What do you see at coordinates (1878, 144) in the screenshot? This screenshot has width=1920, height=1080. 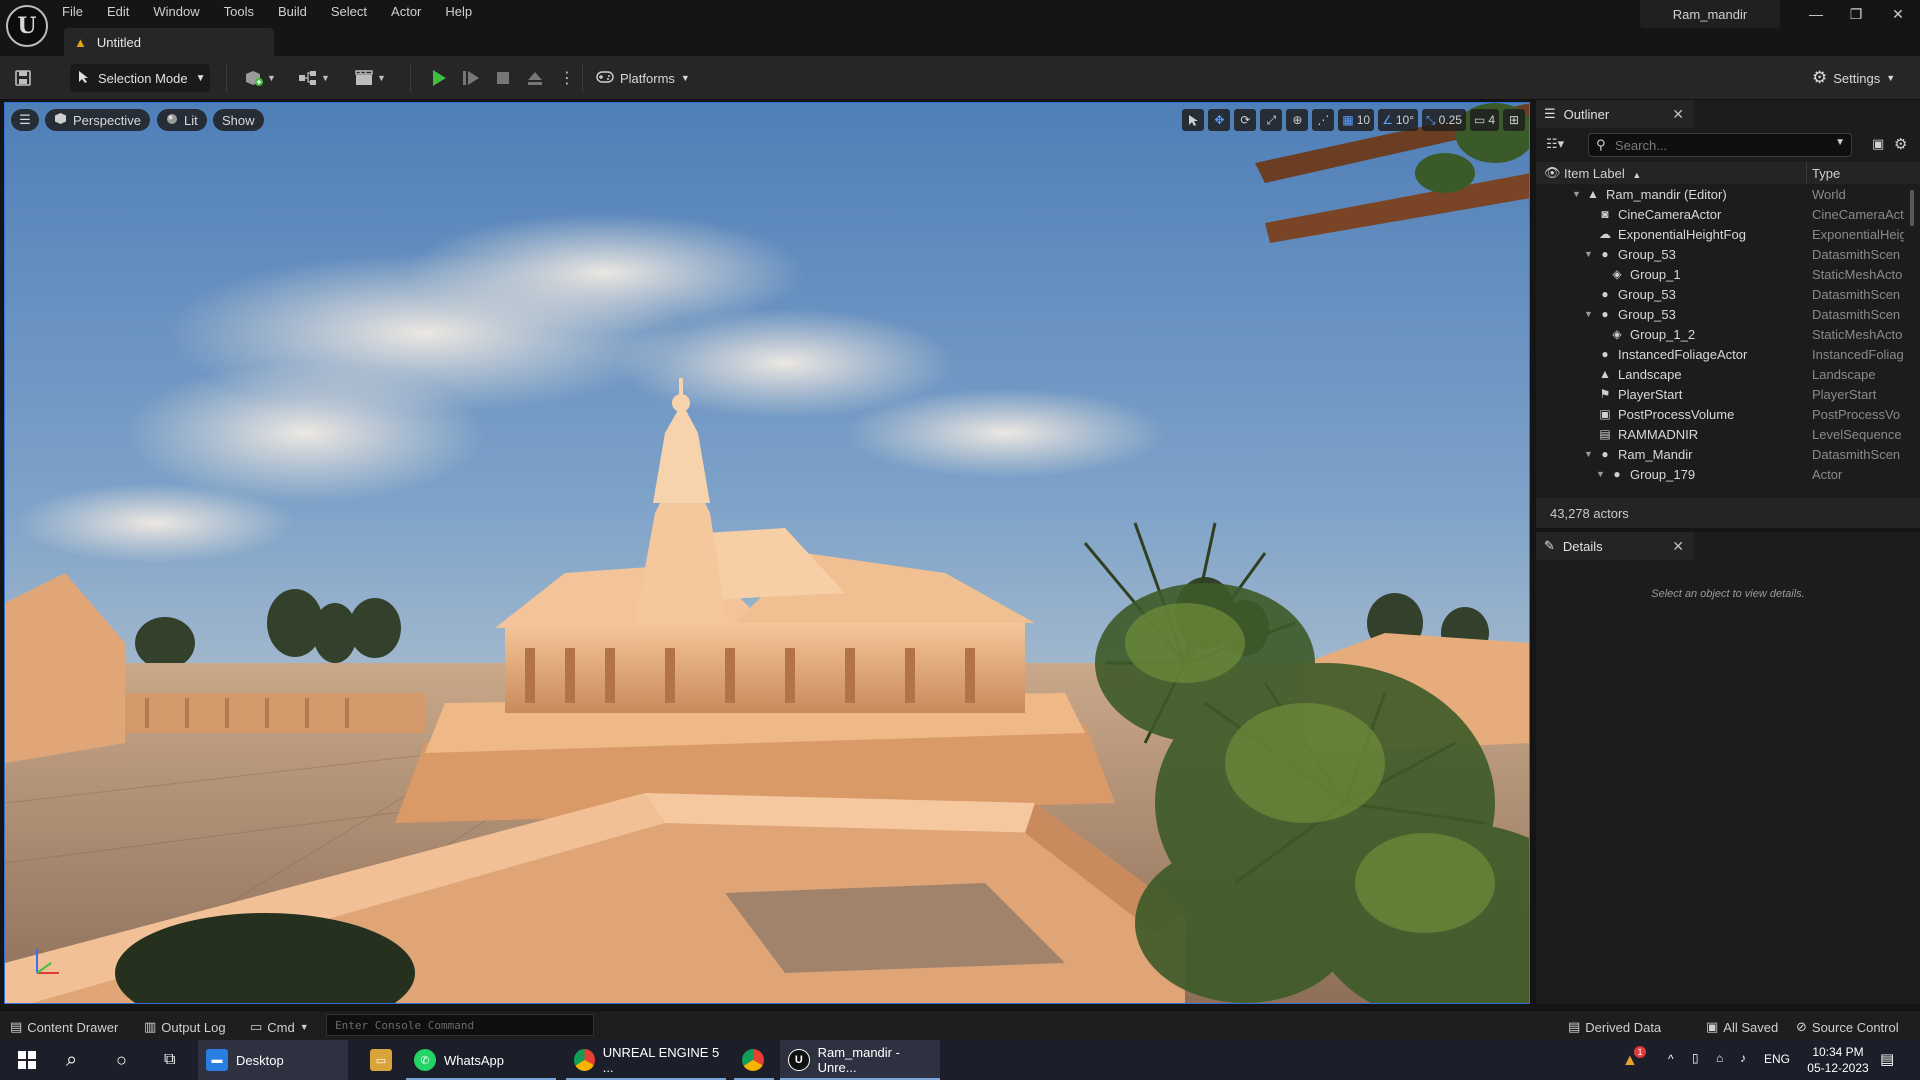 I see `add-folder-icon: ▣` at bounding box center [1878, 144].